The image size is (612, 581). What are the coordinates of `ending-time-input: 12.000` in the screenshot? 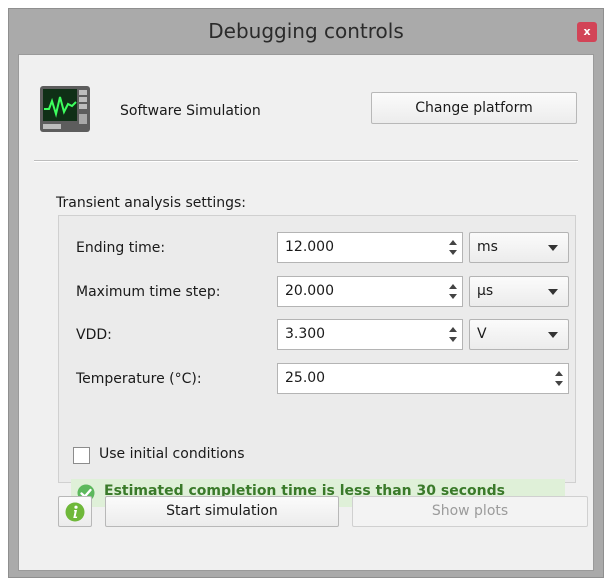 It's located at (370, 247).